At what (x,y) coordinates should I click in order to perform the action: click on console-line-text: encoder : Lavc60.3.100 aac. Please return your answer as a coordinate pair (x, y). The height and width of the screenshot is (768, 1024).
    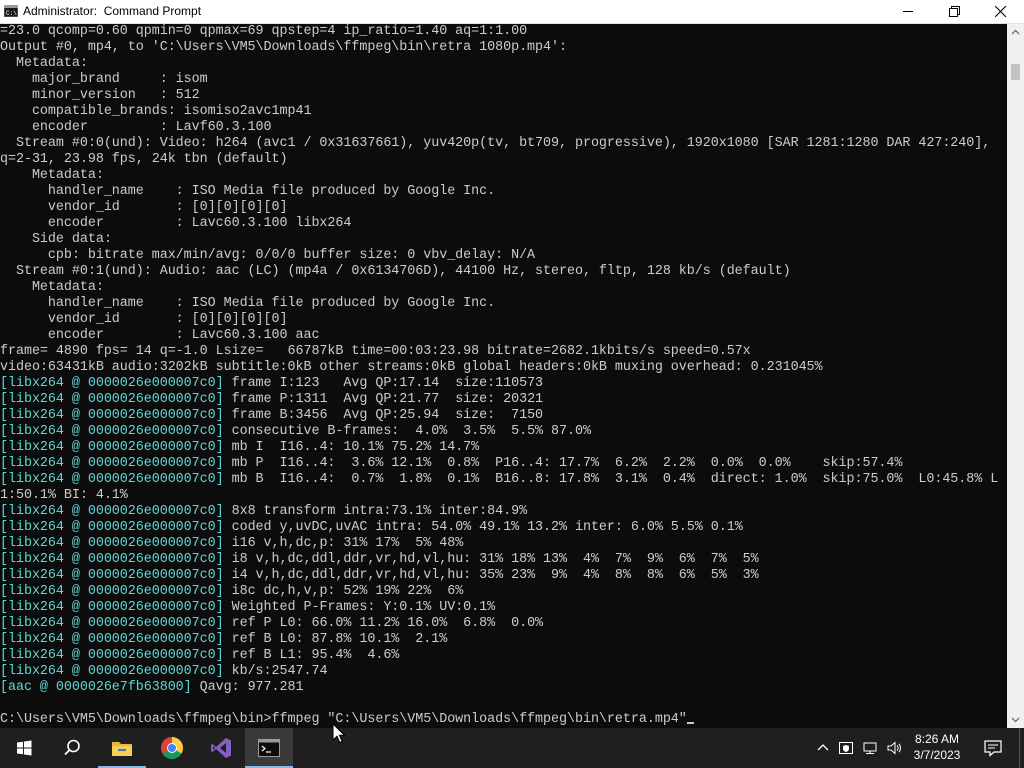
    Looking at the image, I should click on (160, 335).